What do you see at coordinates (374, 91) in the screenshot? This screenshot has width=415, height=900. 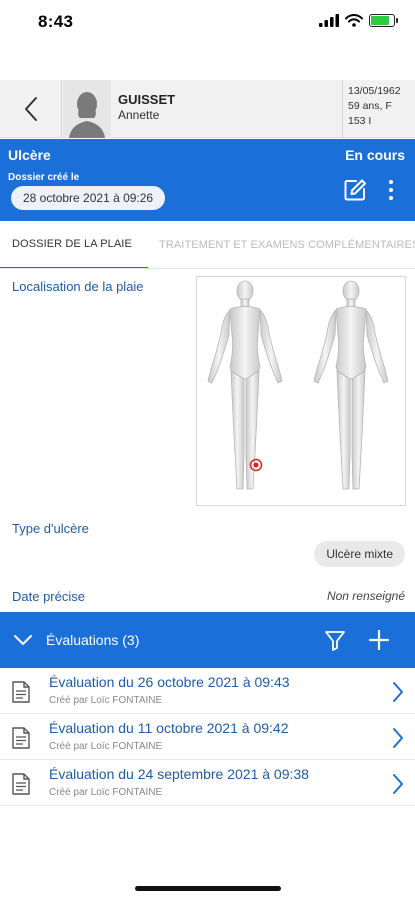 I see `patient-birth-date: 13/05/1962` at bounding box center [374, 91].